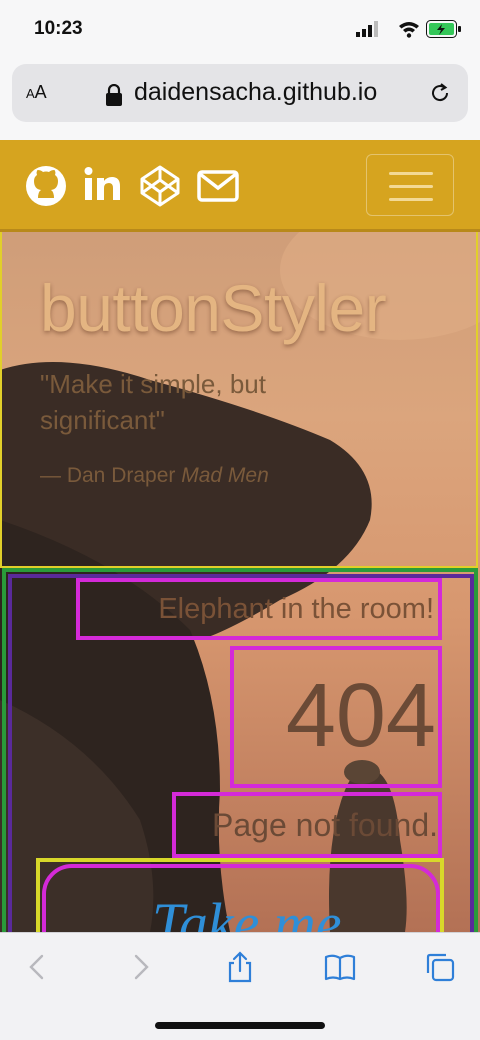  Describe the element at coordinates (440, 93) in the screenshot. I see `reload-icon` at that location.